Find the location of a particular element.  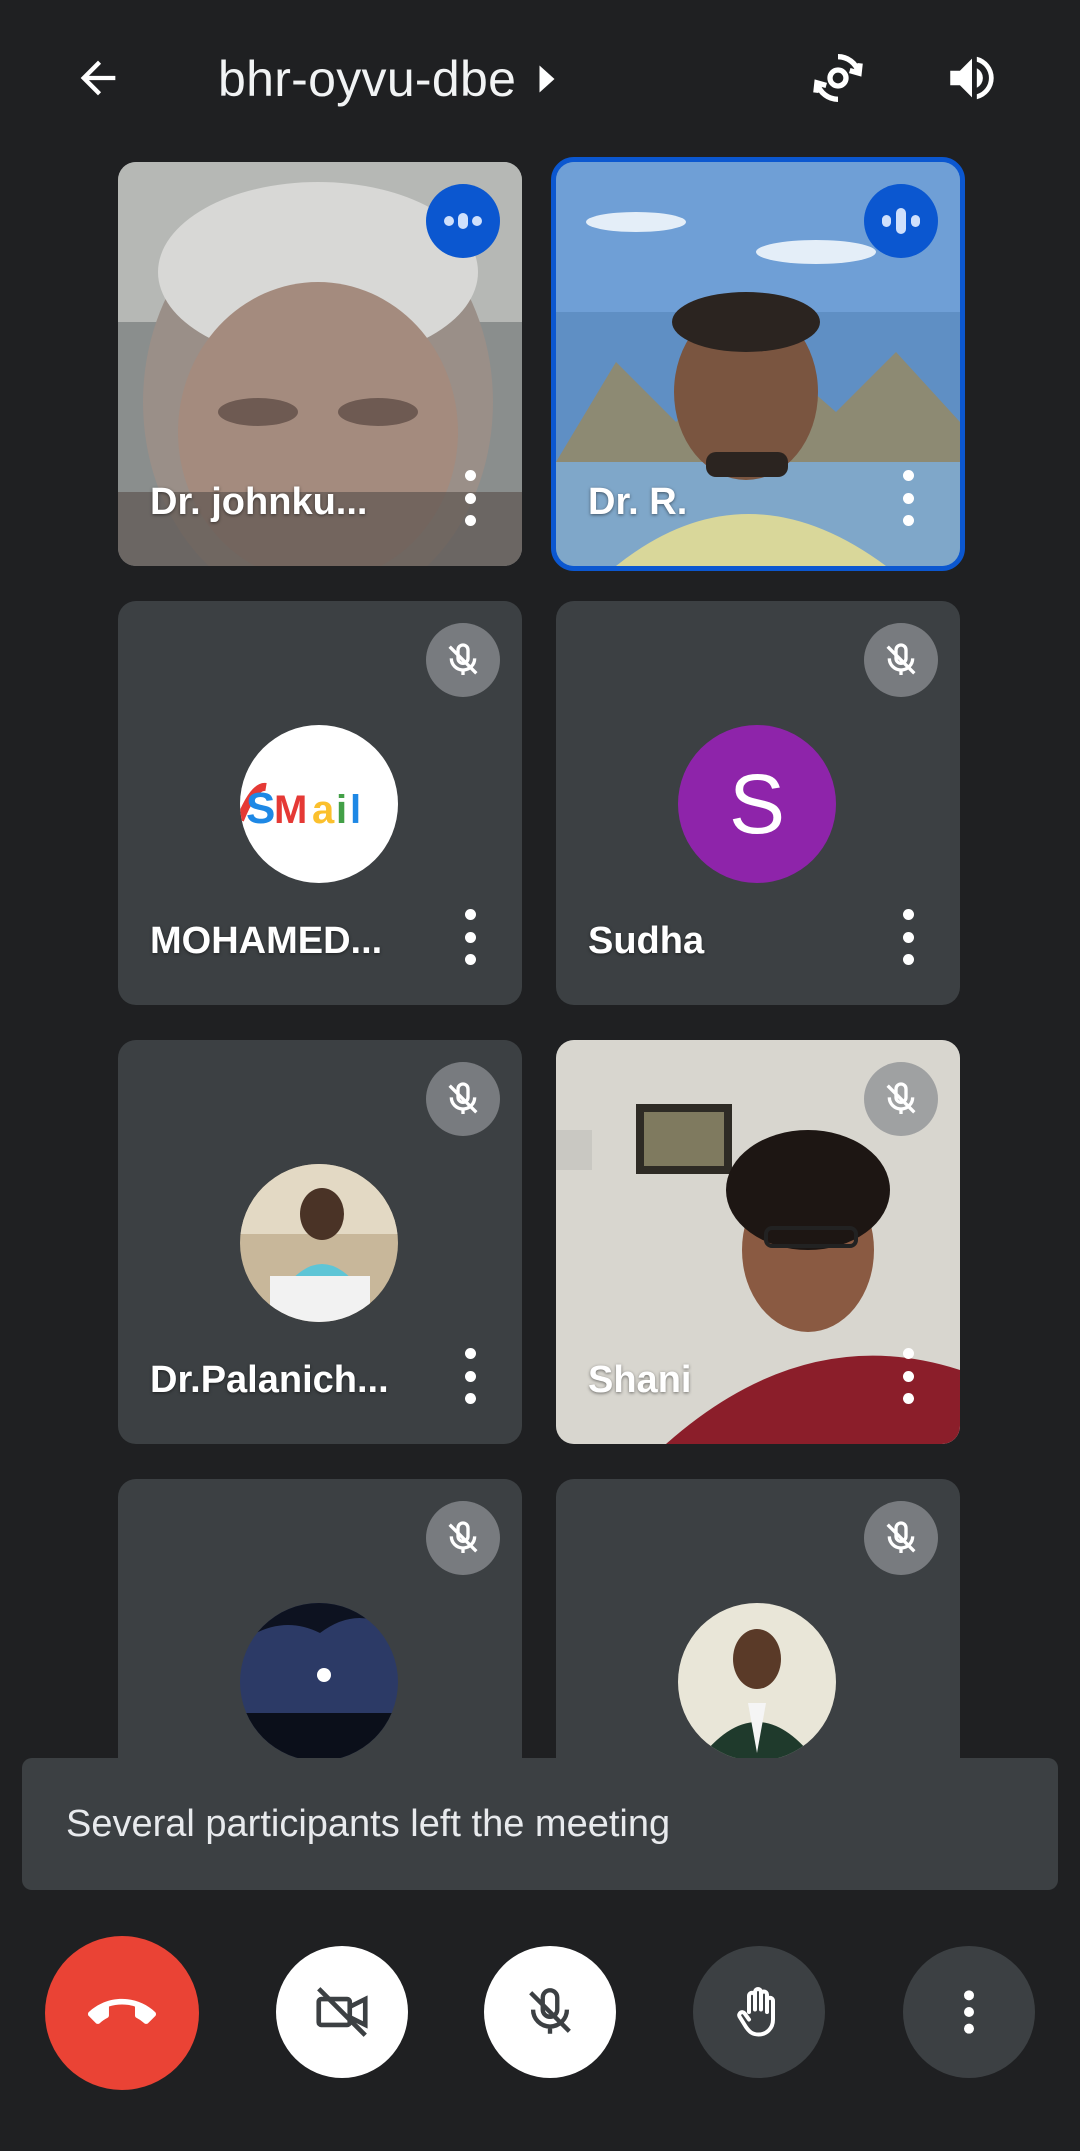

snackbar: Several participants left the meeting is located at coordinates (540, 1824).